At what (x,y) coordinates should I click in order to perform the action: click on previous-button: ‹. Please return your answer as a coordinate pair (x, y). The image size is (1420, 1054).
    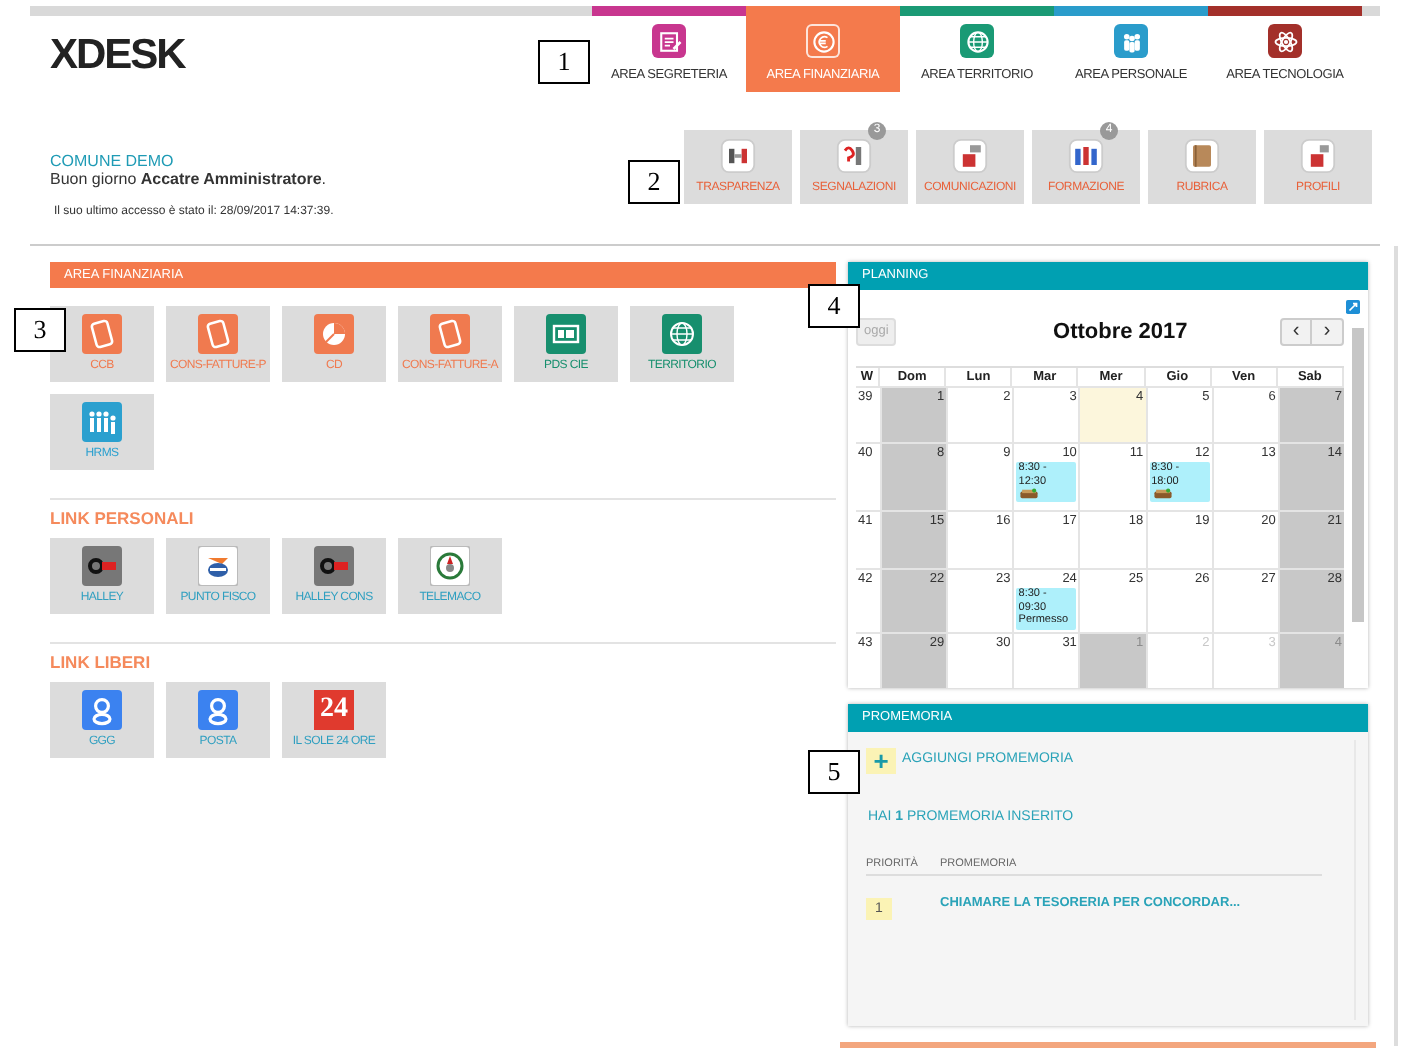
    Looking at the image, I should click on (1295, 332).